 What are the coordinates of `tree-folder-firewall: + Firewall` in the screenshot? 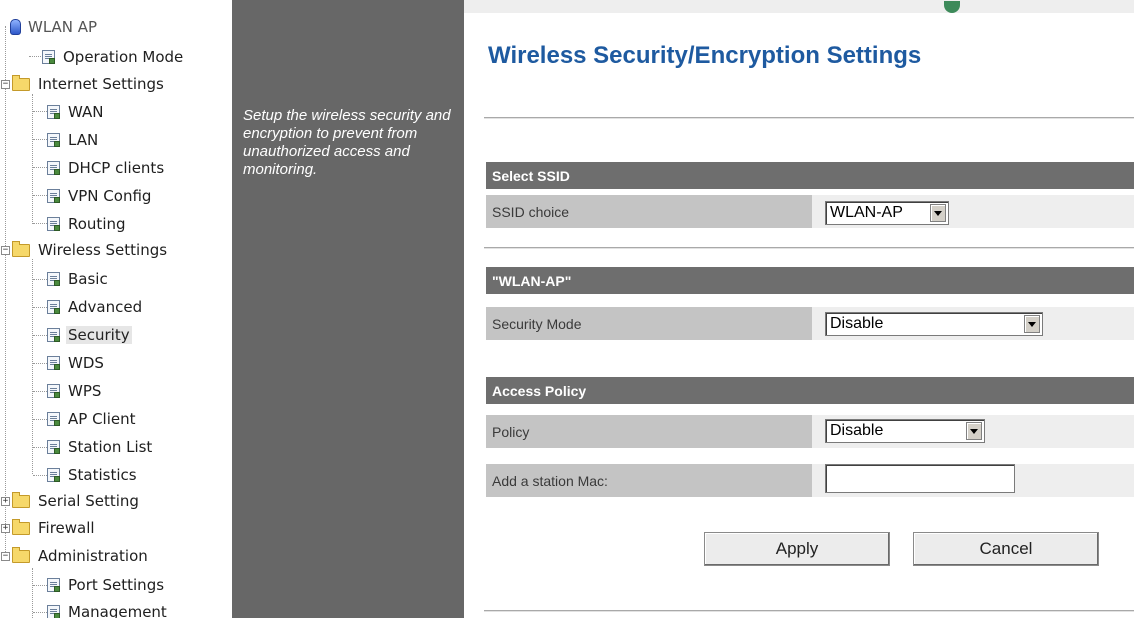 It's located at (49, 528).